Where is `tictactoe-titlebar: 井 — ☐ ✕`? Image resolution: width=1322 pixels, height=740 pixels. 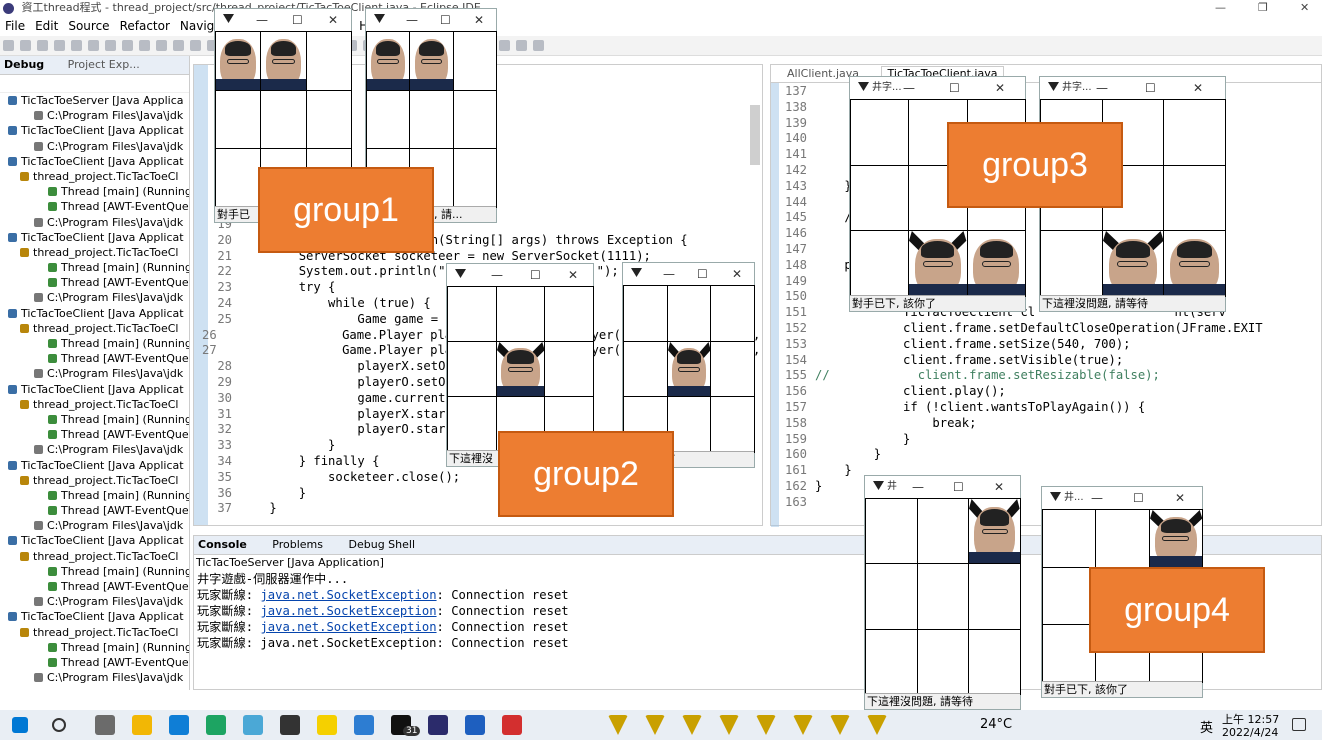 tictactoe-titlebar: 井 — ☐ ✕ is located at coordinates (942, 487).